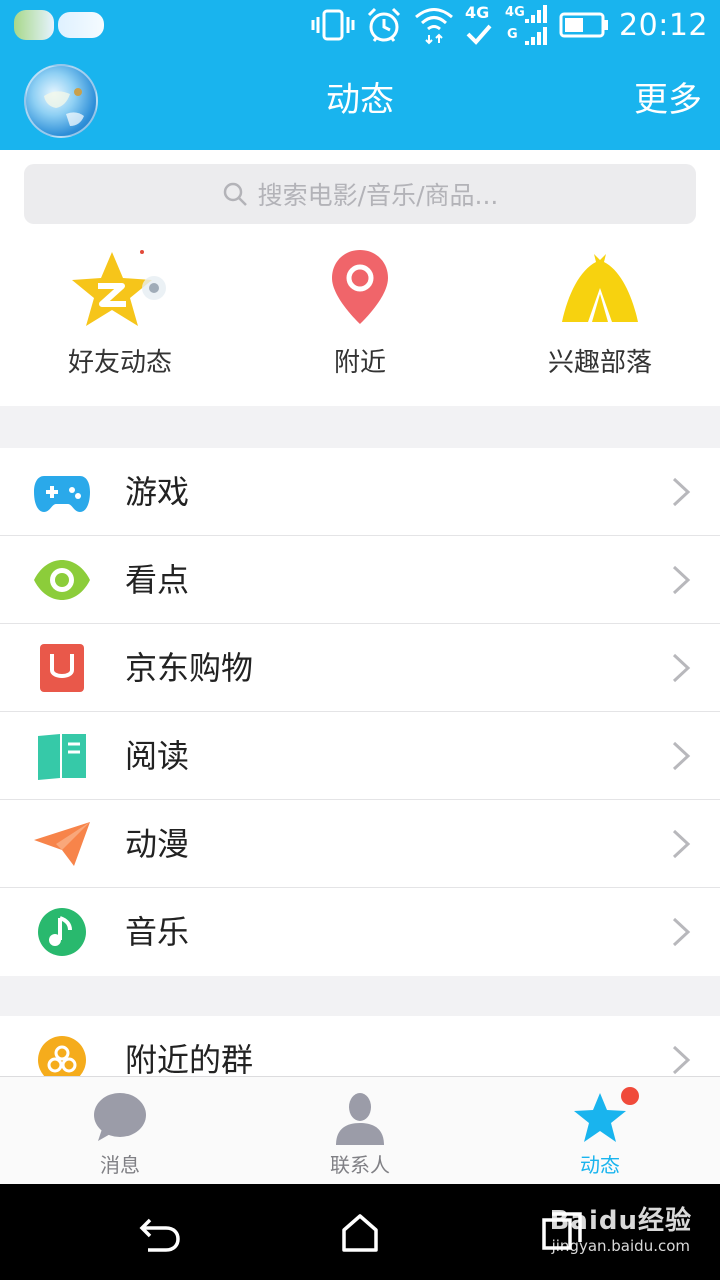  Describe the element at coordinates (333, 25) in the screenshot. I see `vibrate-icon` at that location.